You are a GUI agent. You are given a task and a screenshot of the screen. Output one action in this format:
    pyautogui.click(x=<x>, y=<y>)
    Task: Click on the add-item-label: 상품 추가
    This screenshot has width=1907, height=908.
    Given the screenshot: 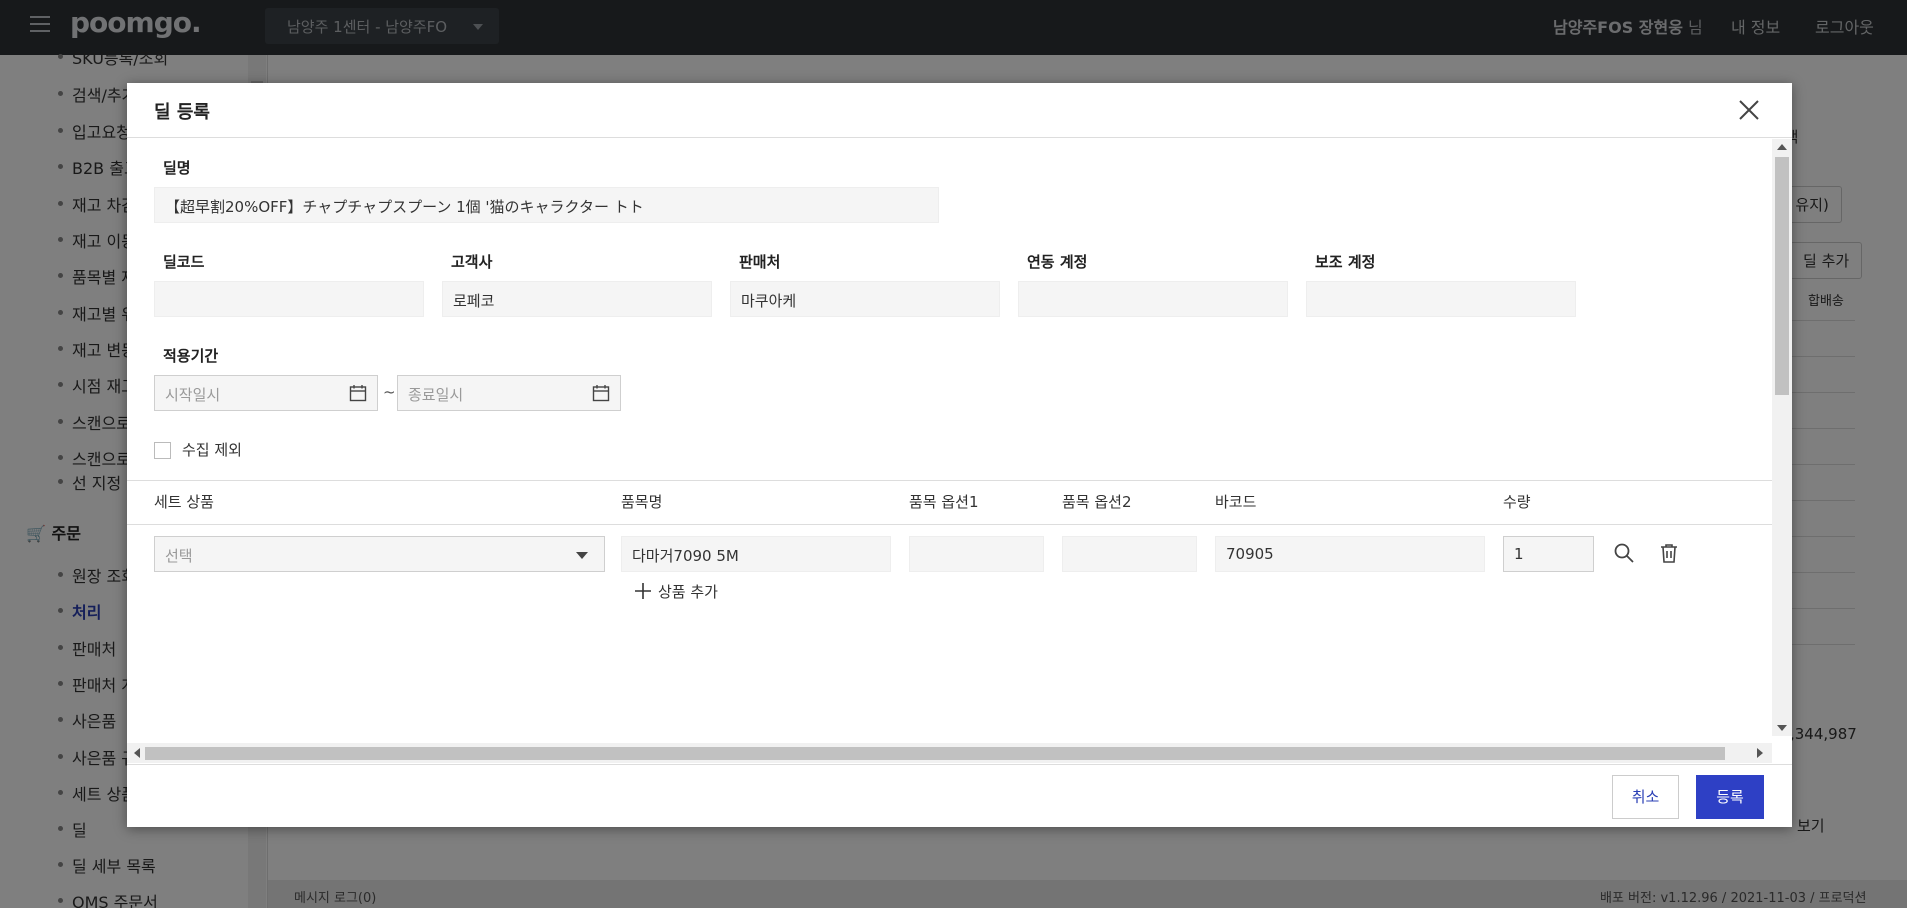 What is the action you would take?
    pyautogui.click(x=688, y=592)
    